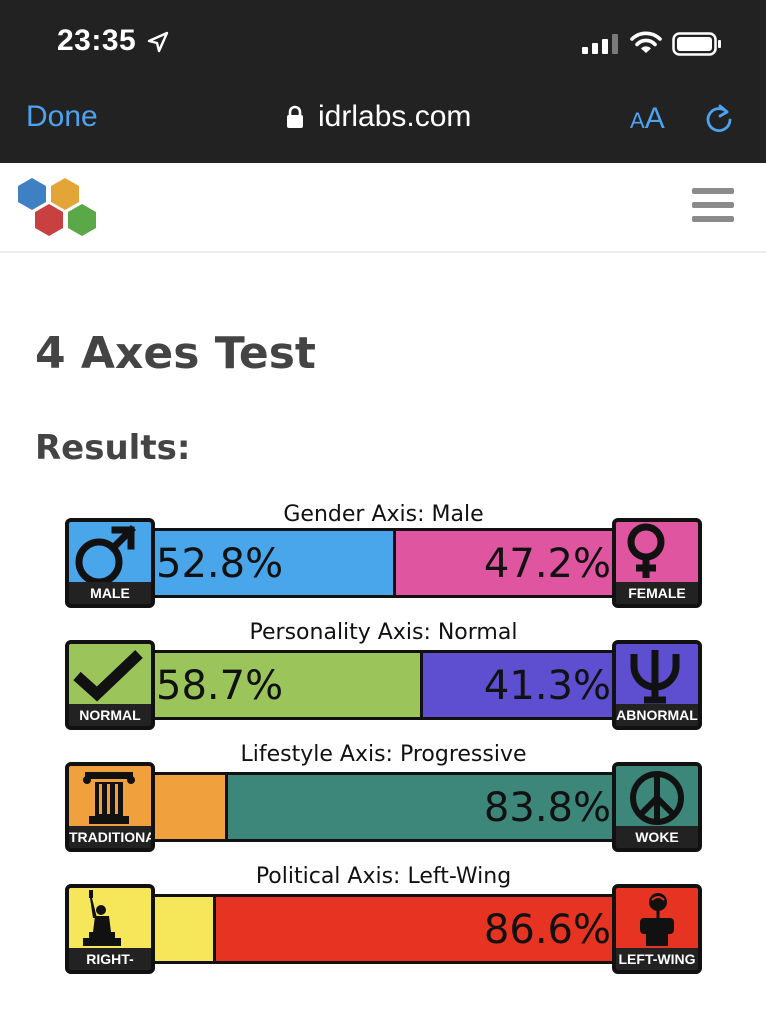  What do you see at coordinates (719, 119) in the screenshot?
I see `reload-icon` at bounding box center [719, 119].